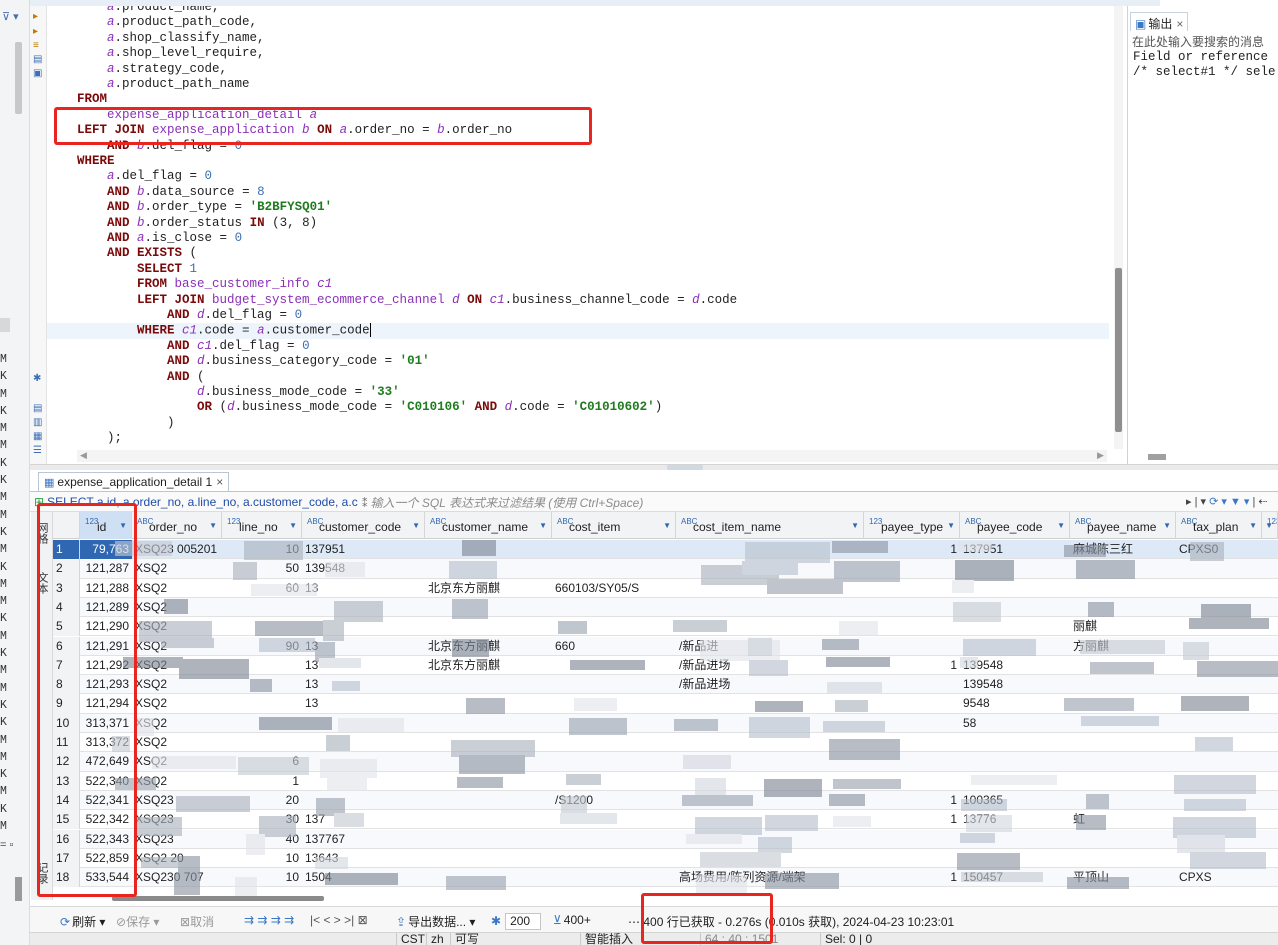 The width and height of the screenshot is (1278, 945). Describe the element at coordinates (1219, 877) in the screenshot. I see `table-cell: CPXS` at that location.